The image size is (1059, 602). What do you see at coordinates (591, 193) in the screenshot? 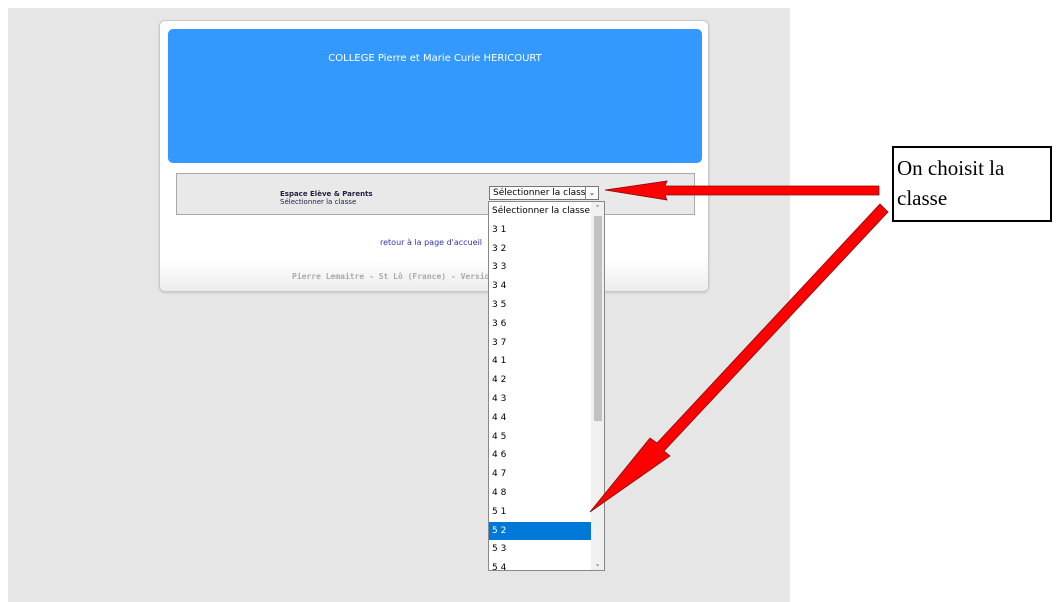
I see `chevron-down-icon: ⌄` at bounding box center [591, 193].